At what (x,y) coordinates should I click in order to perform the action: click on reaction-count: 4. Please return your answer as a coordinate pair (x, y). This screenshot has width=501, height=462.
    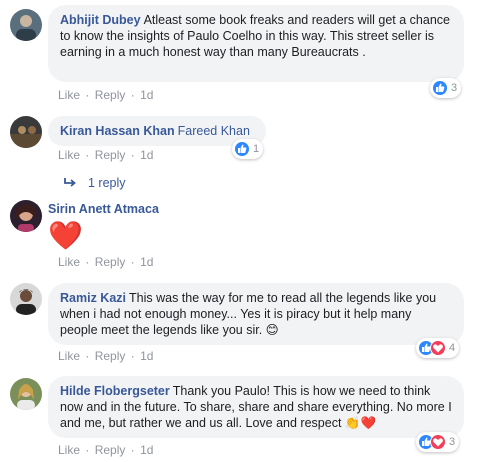
    Looking at the image, I should click on (452, 348).